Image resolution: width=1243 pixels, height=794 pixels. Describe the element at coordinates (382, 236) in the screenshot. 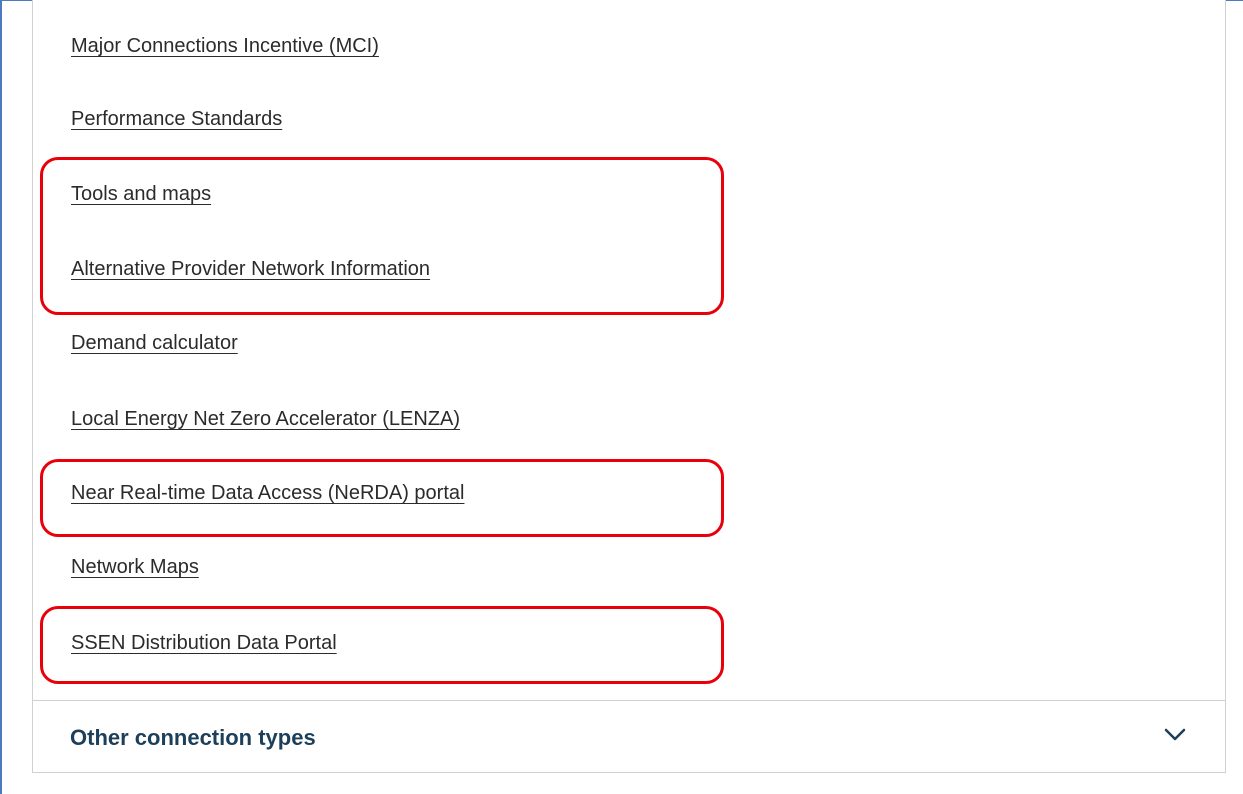

I see `highlight-box-tools-group` at that location.